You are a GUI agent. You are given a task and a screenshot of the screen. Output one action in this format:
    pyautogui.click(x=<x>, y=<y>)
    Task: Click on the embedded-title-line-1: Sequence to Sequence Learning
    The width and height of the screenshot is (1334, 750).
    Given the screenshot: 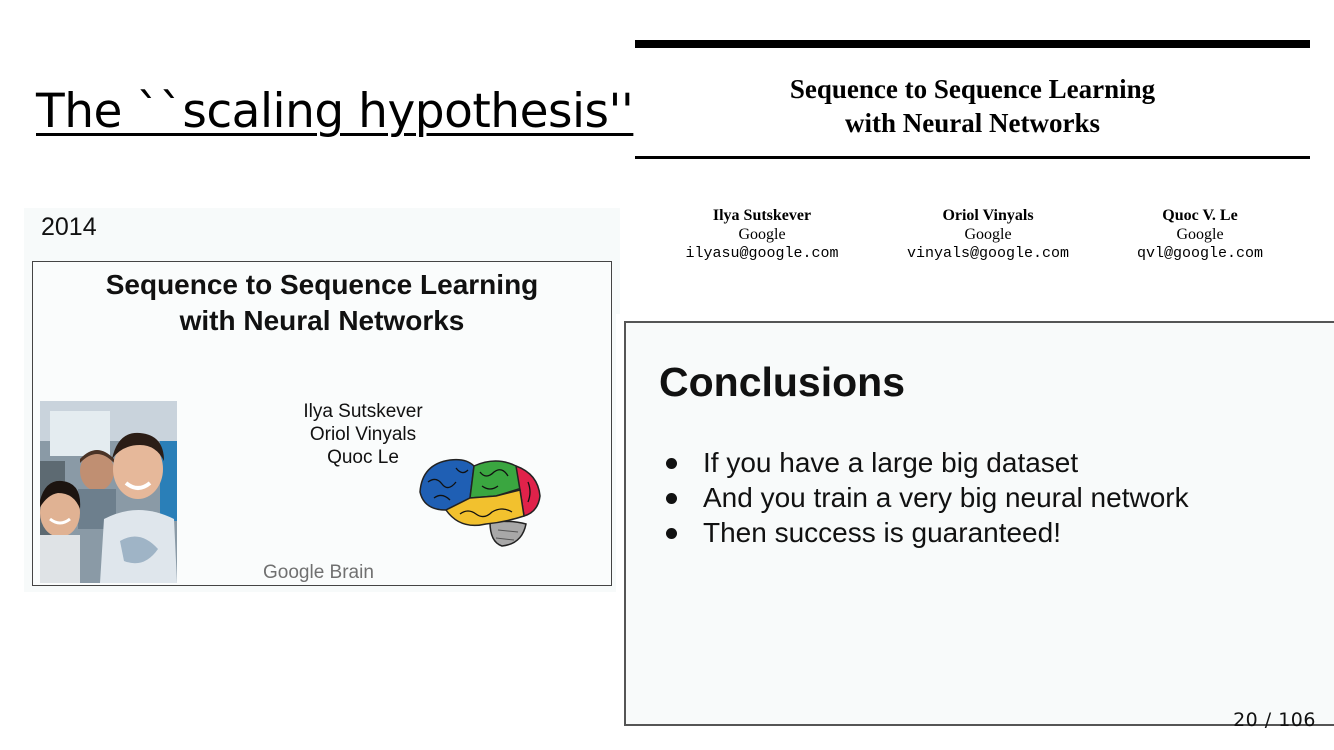 What is the action you would take?
    pyautogui.click(x=322, y=284)
    